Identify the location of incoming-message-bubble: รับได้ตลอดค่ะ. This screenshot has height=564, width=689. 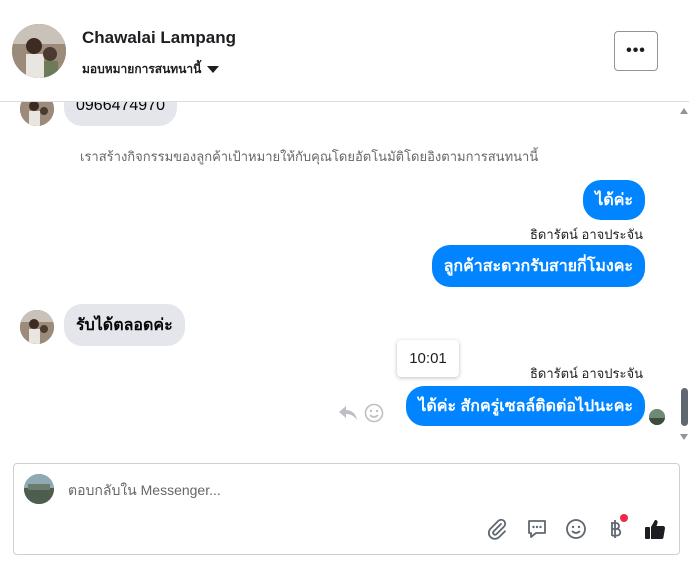
(124, 325).